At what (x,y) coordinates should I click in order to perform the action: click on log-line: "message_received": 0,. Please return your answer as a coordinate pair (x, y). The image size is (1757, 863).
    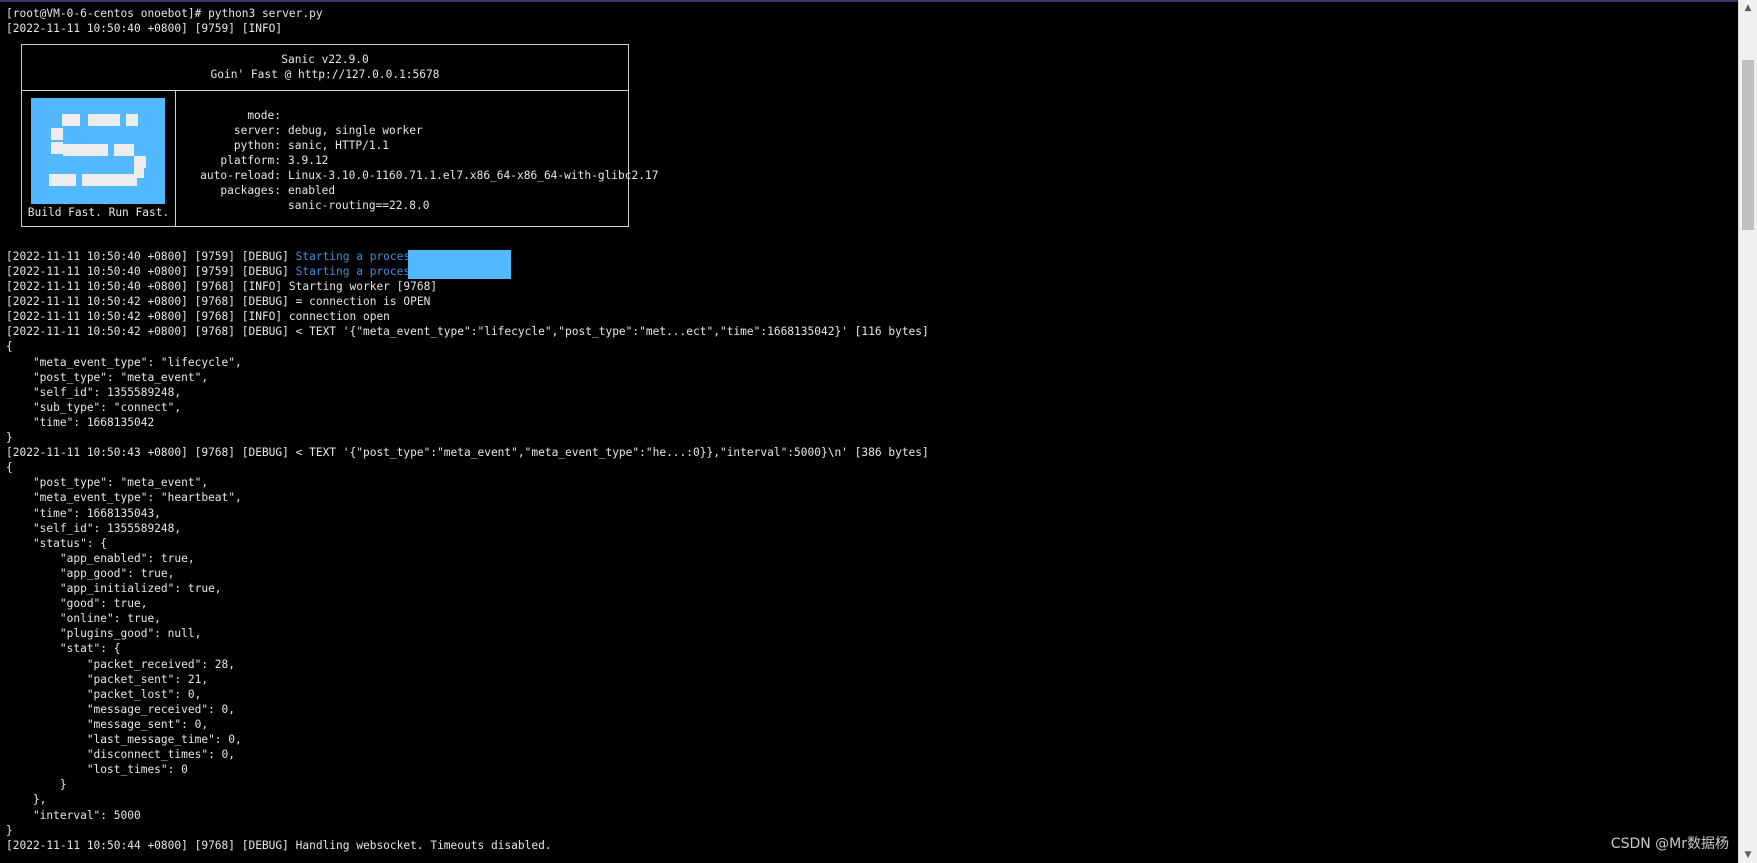
    Looking at the image, I should click on (121, 709).